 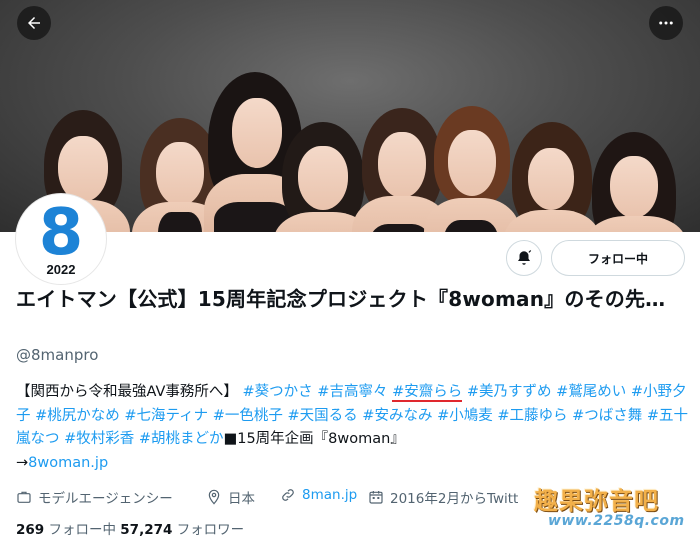 I want to click on meta-joined-label: 2016年2月からTwitt, so click(x=454, y=499).